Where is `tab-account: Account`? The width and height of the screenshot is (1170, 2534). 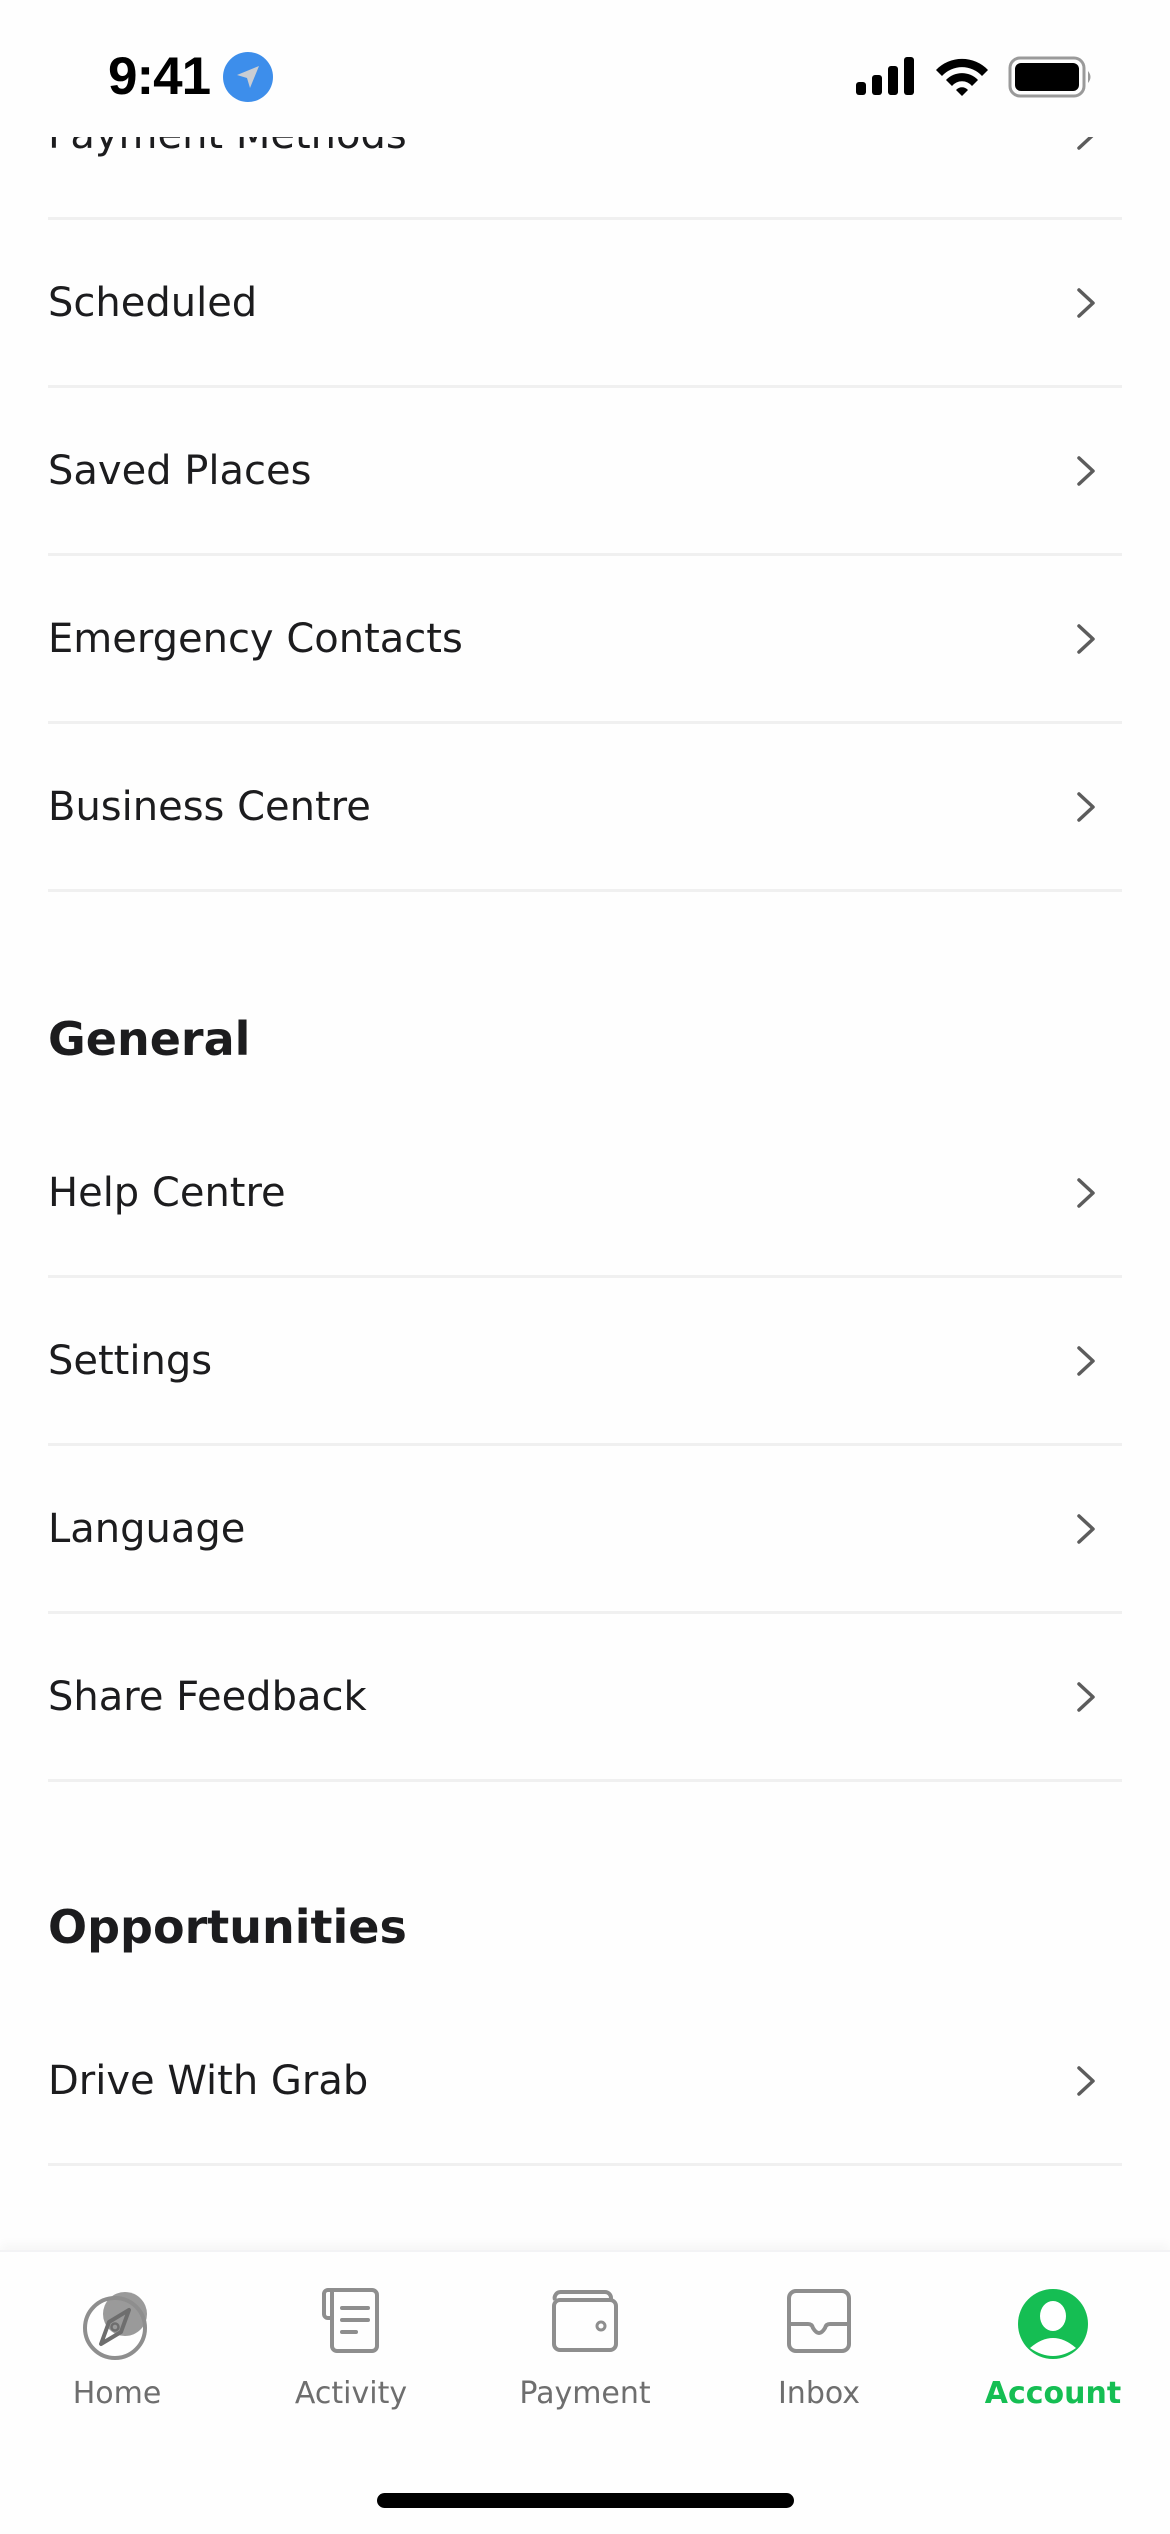 tab-account: Account is located at coordinates (1053, 2342).